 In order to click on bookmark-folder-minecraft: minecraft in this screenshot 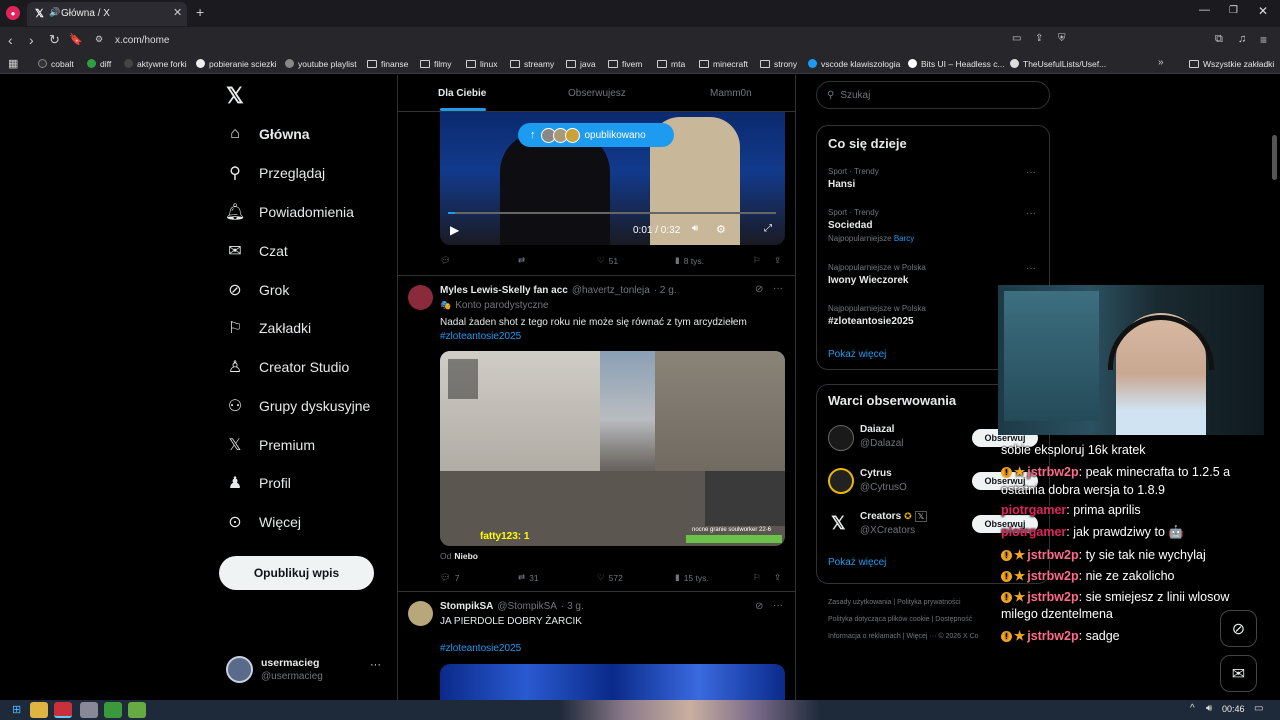, I will do `click(723, 63)`.